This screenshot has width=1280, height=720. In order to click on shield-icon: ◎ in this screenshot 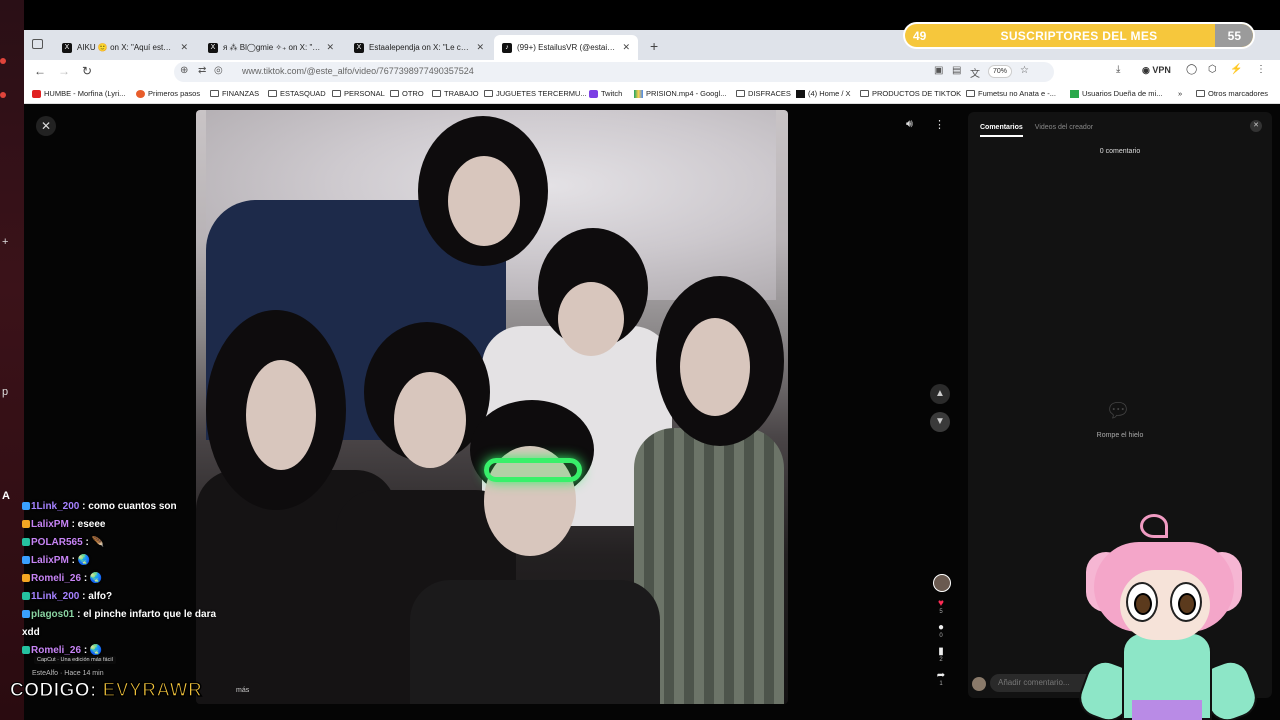, I will do `click(218, 70)`.